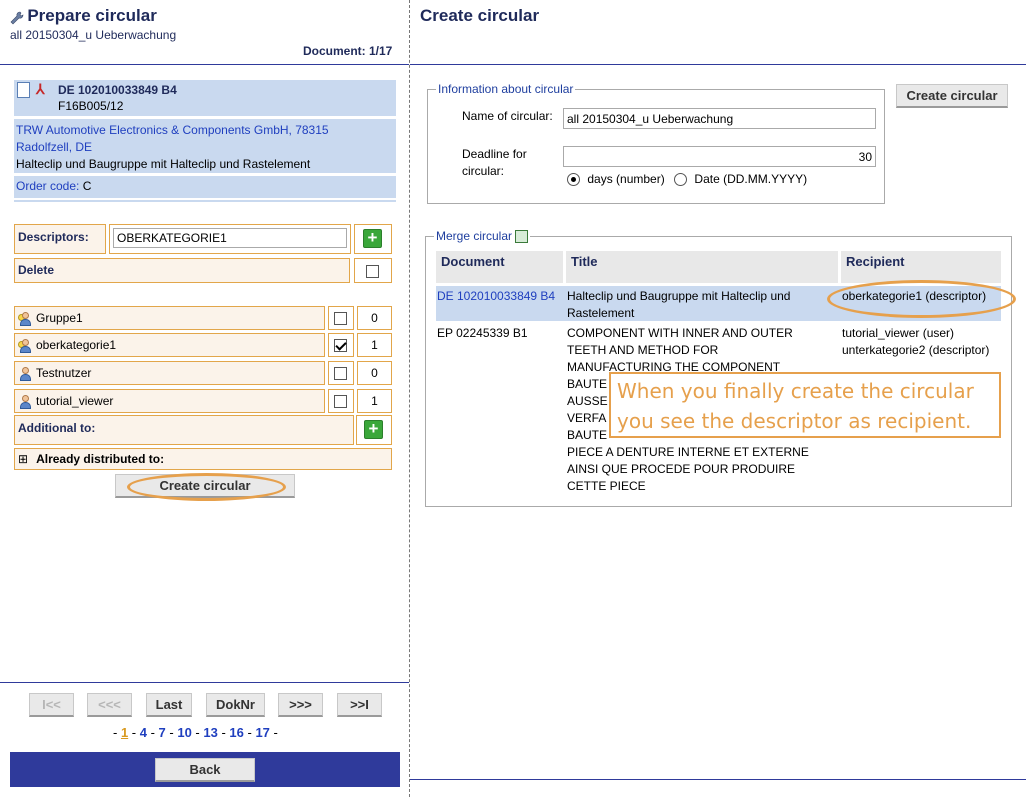 The image size is (1026, 797). What do you see at coordinates (719, 156) in the screenshot?
I see `deadline-input` at bounding box center [719, 156].